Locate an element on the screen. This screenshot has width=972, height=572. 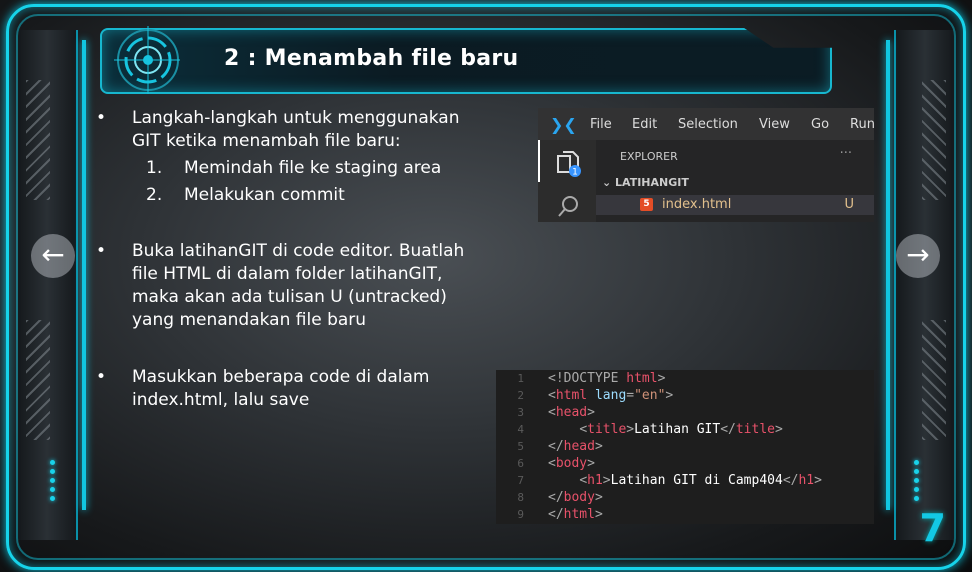
bullet-line: Langkah-langkah untuk menggunakan is located at coordinates (296, 118).